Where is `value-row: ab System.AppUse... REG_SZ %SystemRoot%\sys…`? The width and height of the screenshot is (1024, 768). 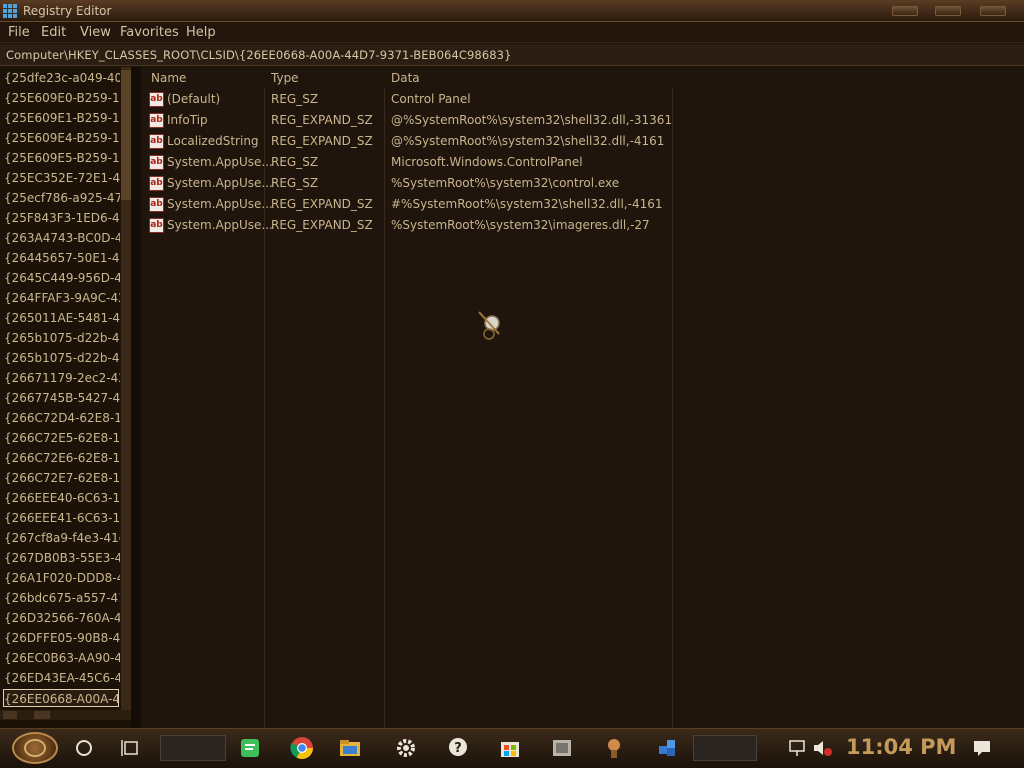 value-row: ab System.AppUse... REG_SZ %SystemRoot%\sys… is located at coordinates (407, 183).